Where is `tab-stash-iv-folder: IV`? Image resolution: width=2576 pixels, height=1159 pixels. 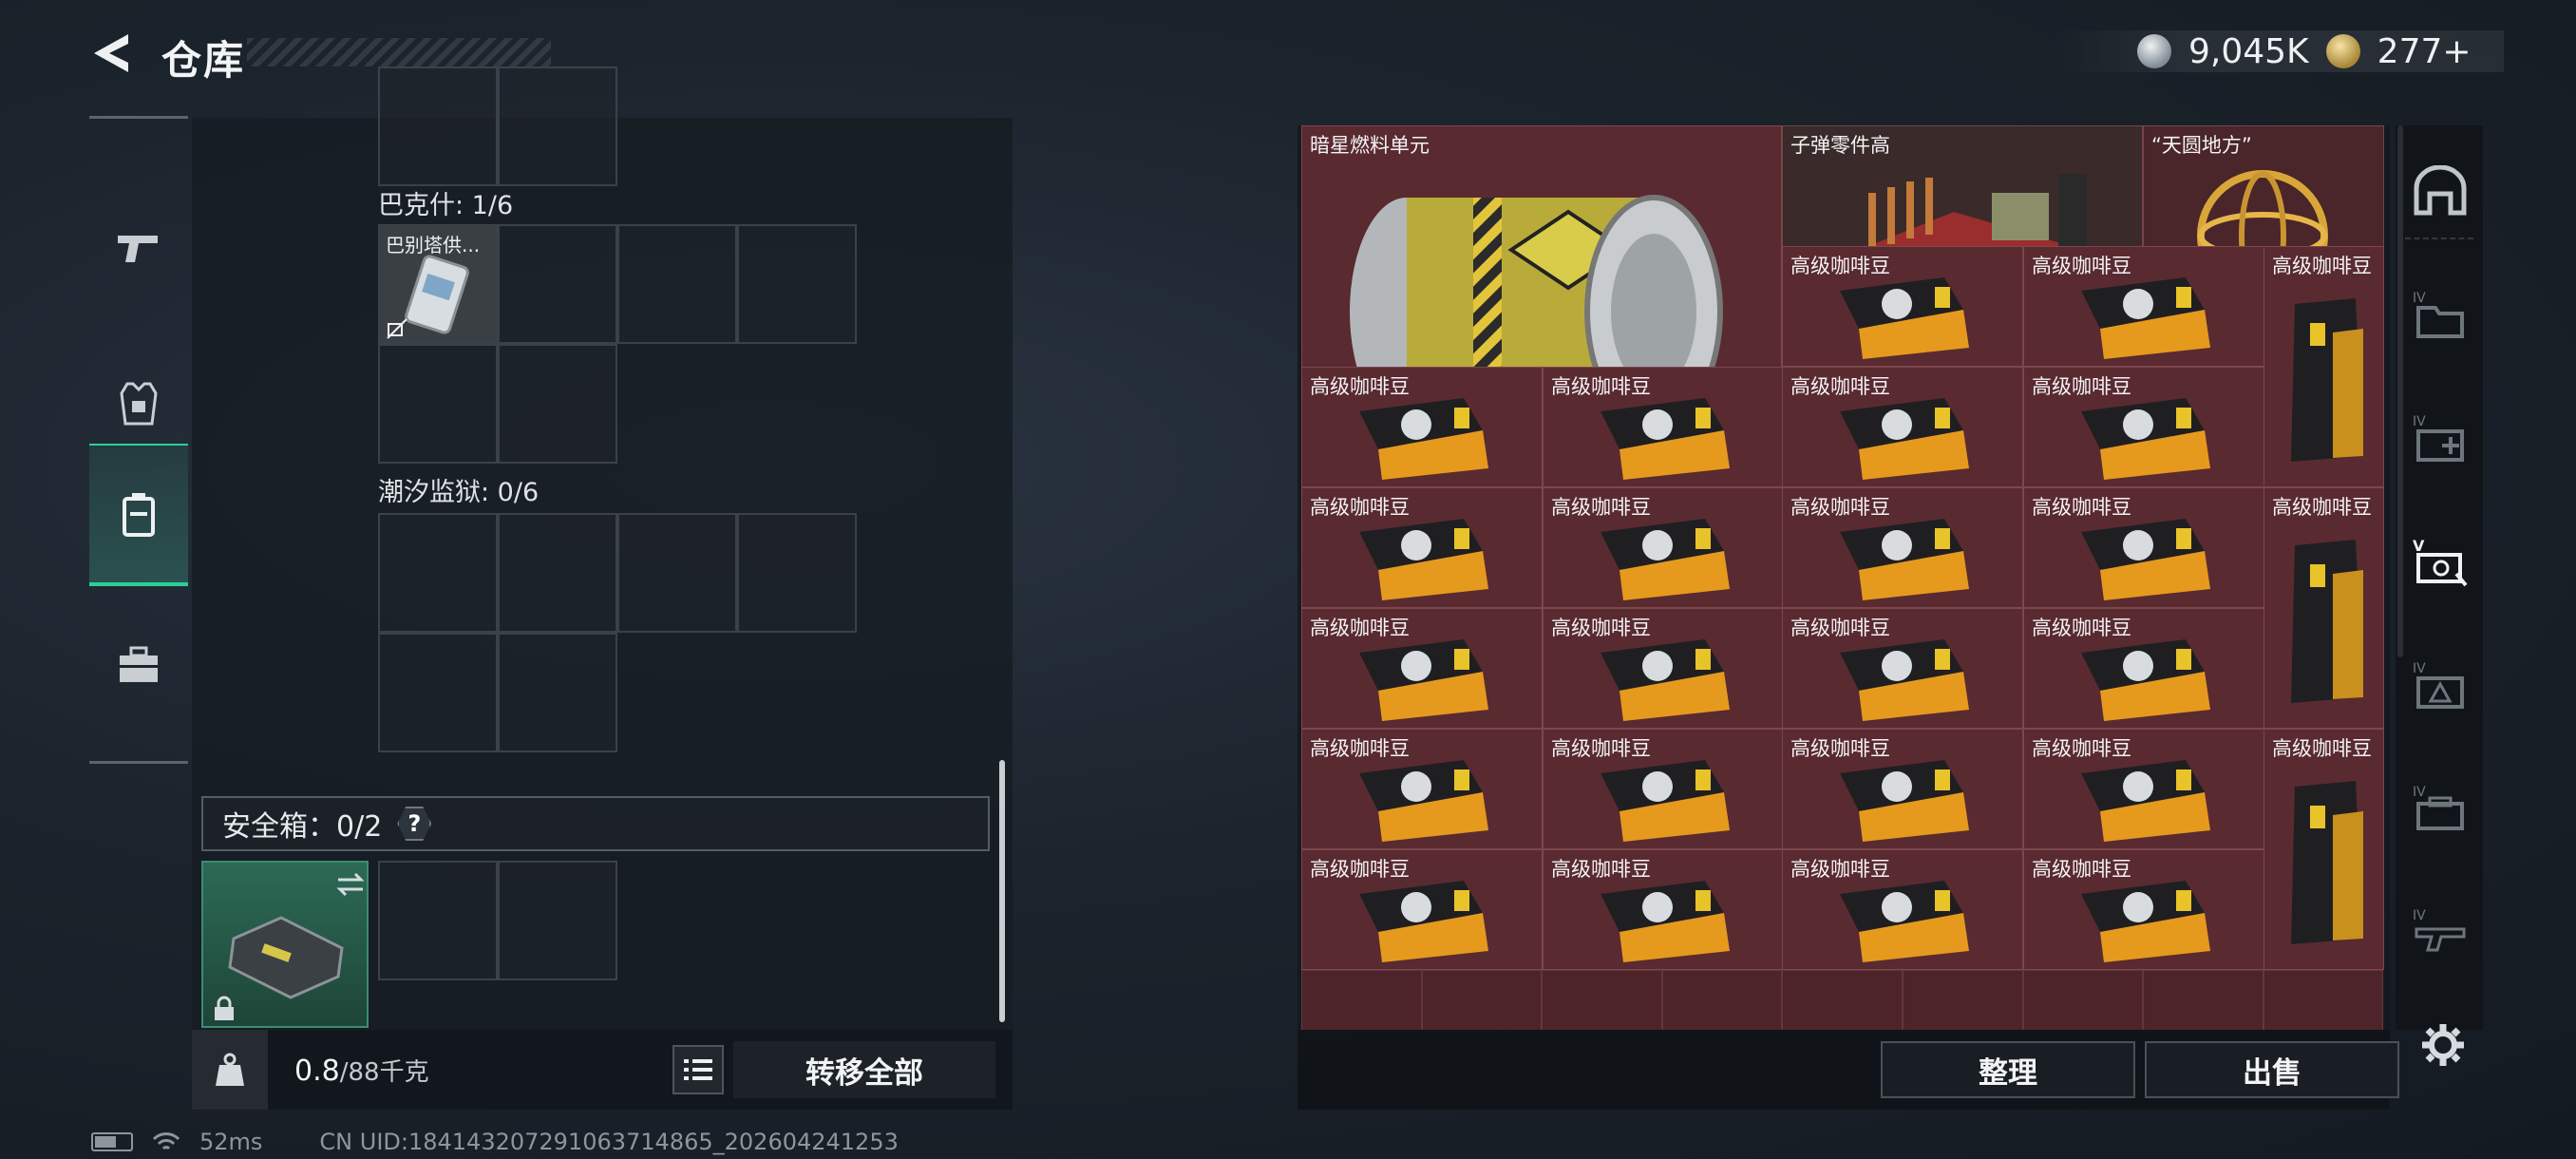
tab-stash-iv-folder: IV is located at coordinates (2440, 314).